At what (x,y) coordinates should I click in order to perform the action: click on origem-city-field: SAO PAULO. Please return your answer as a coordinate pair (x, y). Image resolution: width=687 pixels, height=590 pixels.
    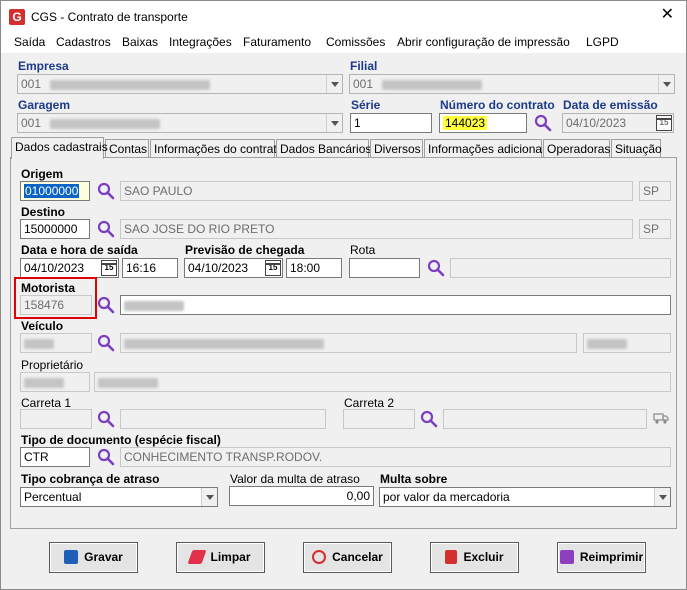
    Looking at the image, I should click on (376, 191).